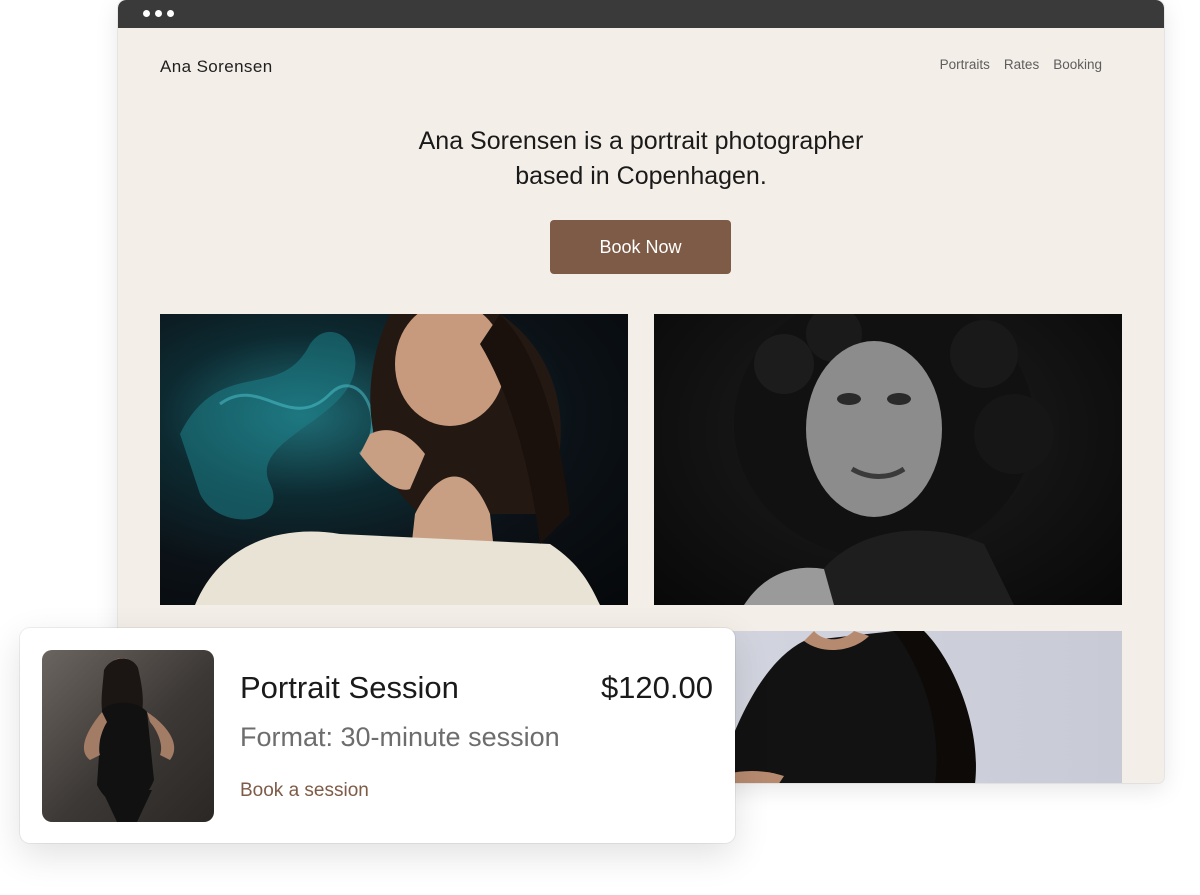 This screenshot has height=895, width=1200. What do you see at coordinates (129, 740) in the screenshot?
I see `product-thumbnail-image` at bounding box center [129, 740].